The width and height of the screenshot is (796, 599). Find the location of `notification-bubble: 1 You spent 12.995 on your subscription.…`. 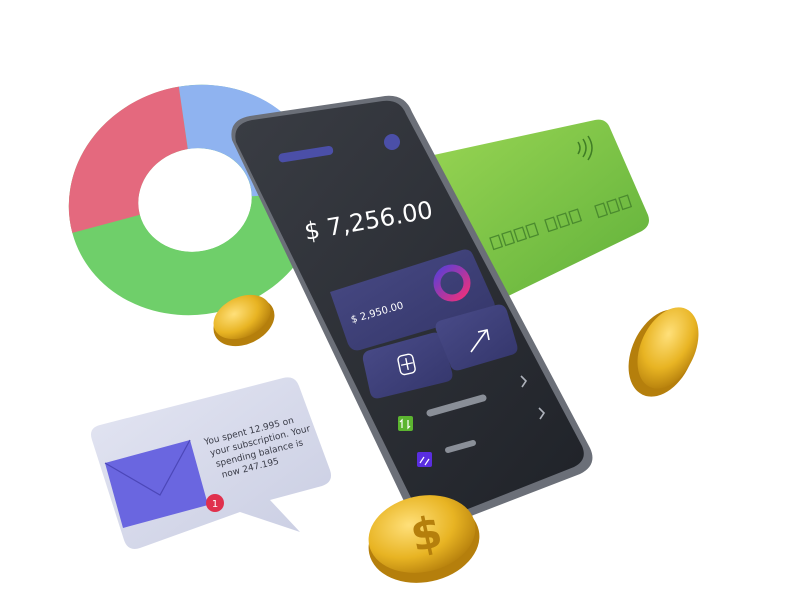

notification-bubble: 1 You spent 12.995 on your subscription.… is located at coordinates (211, 463).